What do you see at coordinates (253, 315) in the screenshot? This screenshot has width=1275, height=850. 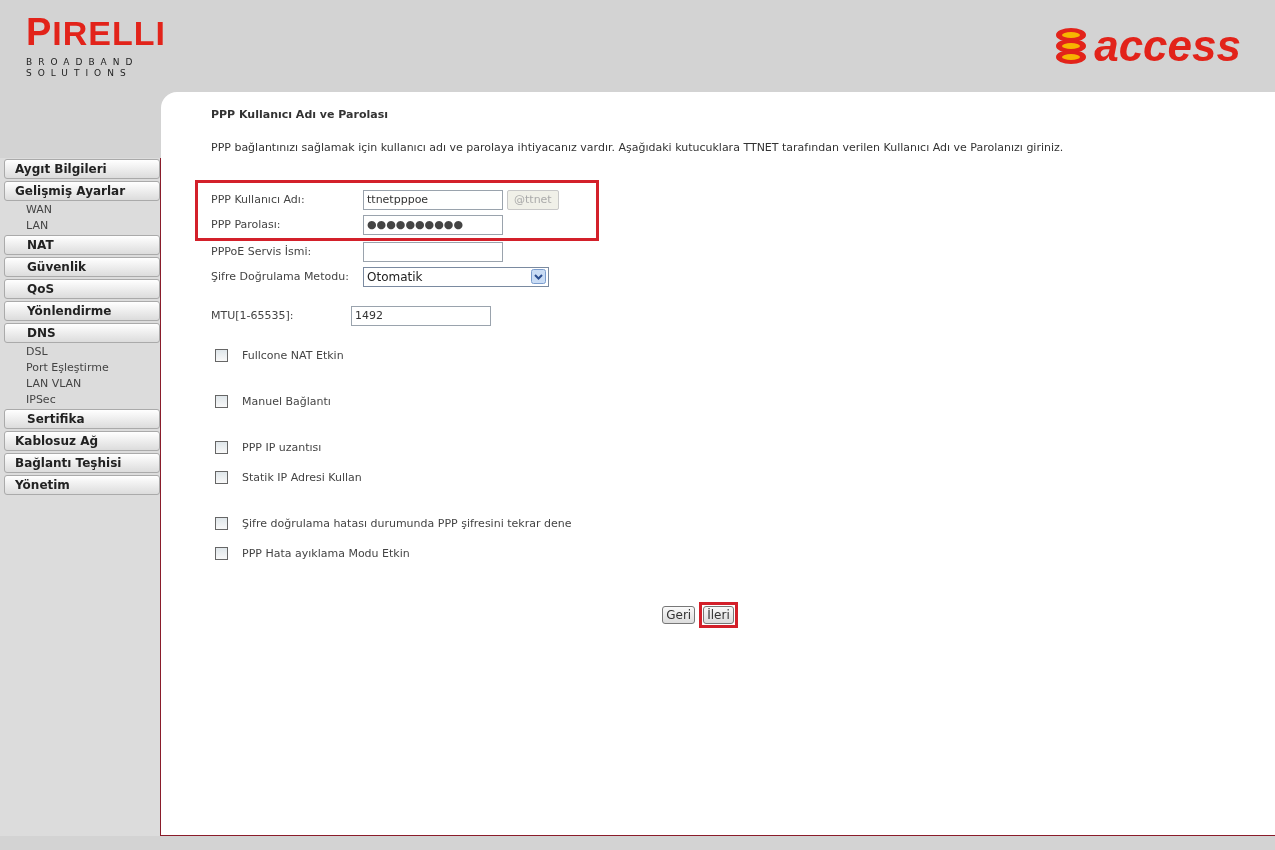 I see `field-label: MTU[1-65535]:` at bounding box center [253, 315].